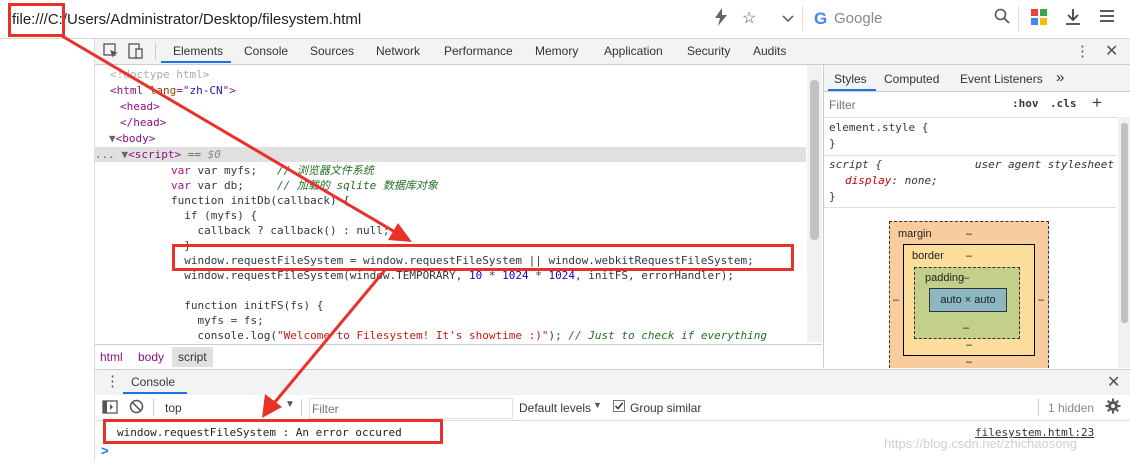 This screenshot has width=1130, height=461. Describe the element at coordinates (788, 19) in the screenshot. I see `chevron-down-icon` at that location.